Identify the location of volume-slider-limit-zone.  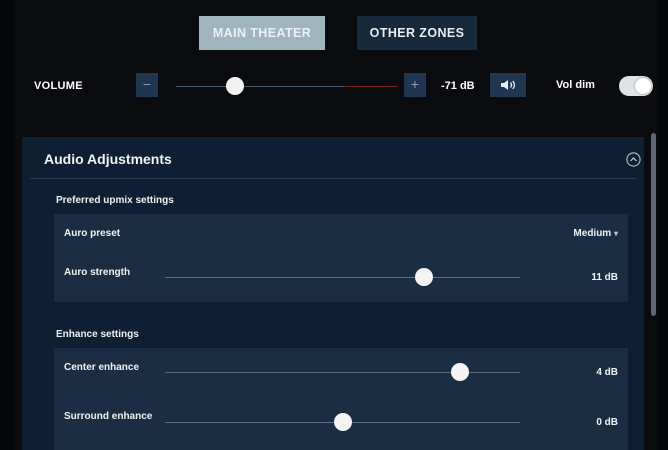
(371, 86).